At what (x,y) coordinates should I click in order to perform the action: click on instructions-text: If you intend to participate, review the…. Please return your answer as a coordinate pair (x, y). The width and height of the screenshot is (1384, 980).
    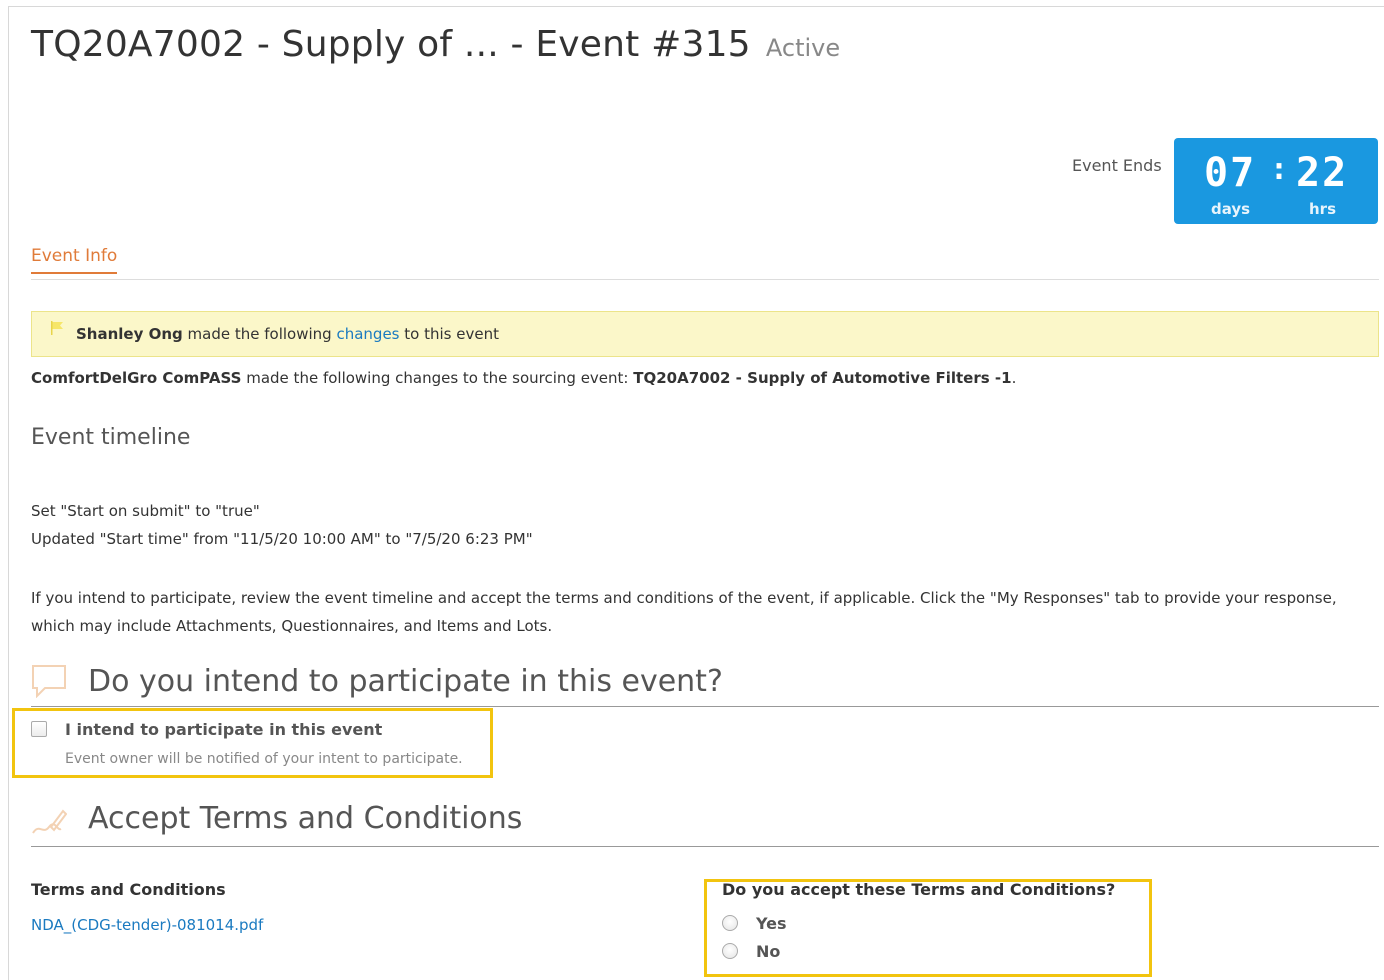
    Looking at the image, I should click on (684, 612).